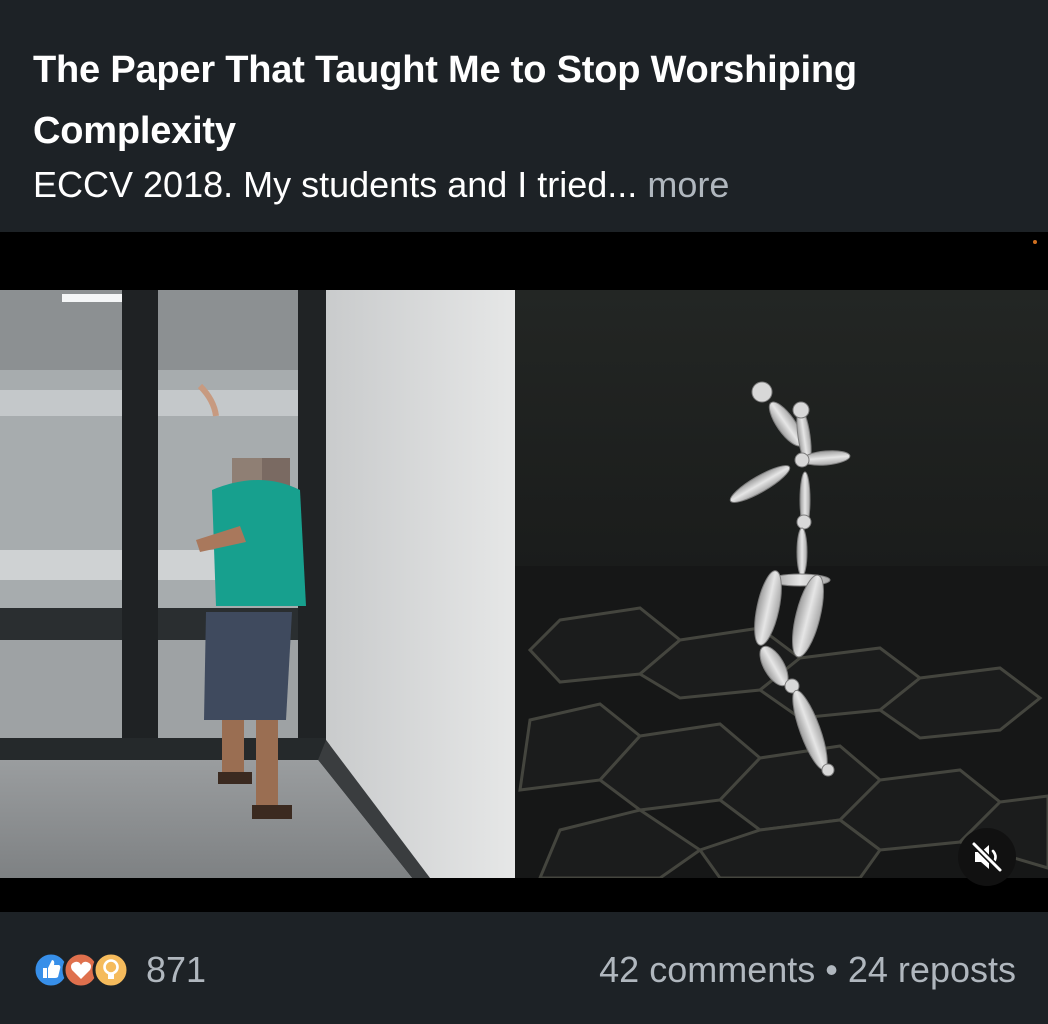 This screenshot has height=1024, width=1048. I want to click on reaction-count: 871, so click(176, 970).